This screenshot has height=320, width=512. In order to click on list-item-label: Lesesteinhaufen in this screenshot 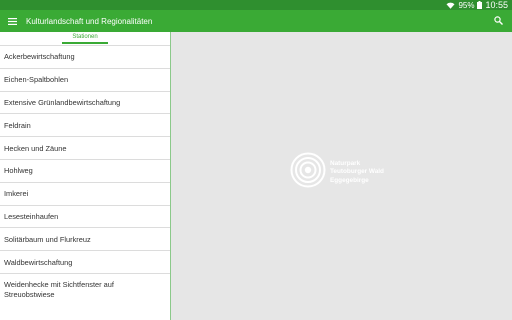, I will do `click(31, 216)`.